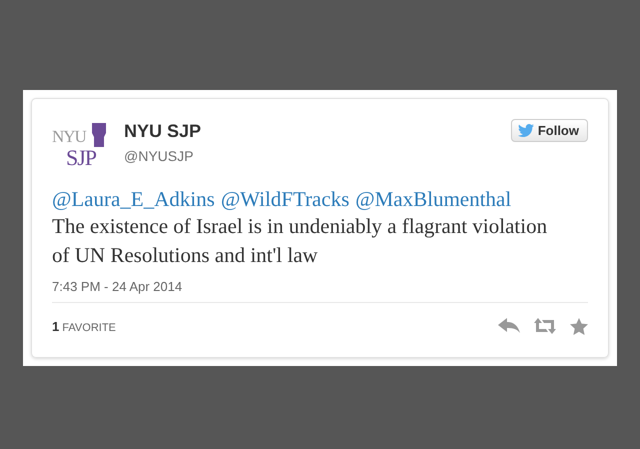  What do you see at coordinates (433, 199) in the screenshot?
I see `mention-link: @MaxBlumenthal` at bounding box center [433, 199].